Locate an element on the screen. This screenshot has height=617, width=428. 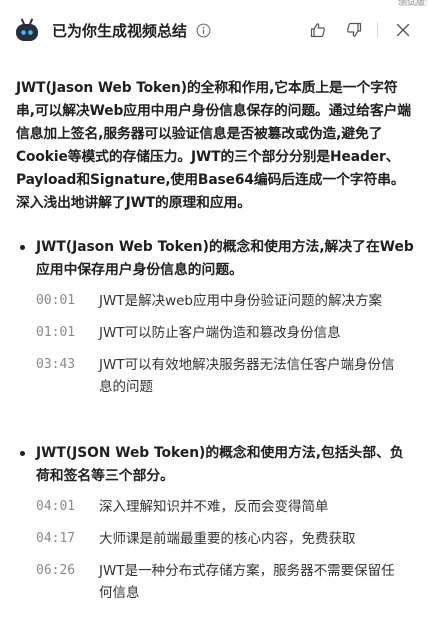
timestamp-entry: 01:01 JWT可以防止客户端伪造和篡改身份信息 is located at coordinates (215, 333).